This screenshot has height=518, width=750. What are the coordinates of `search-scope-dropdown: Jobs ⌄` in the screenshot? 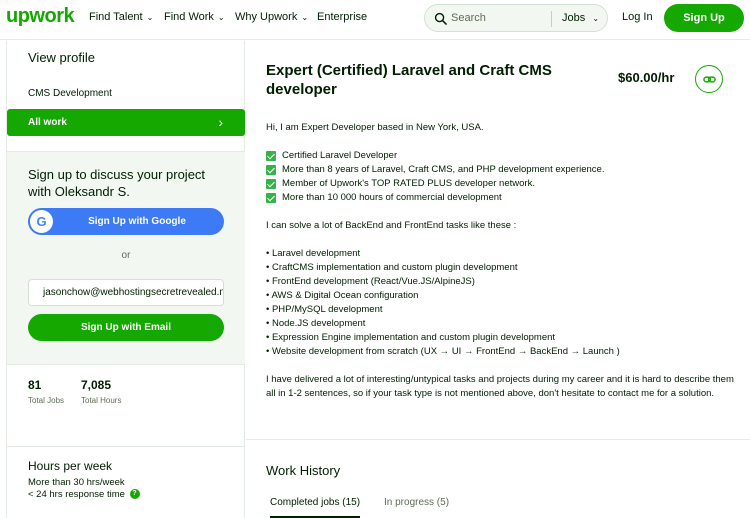 It's located at (580, 18).